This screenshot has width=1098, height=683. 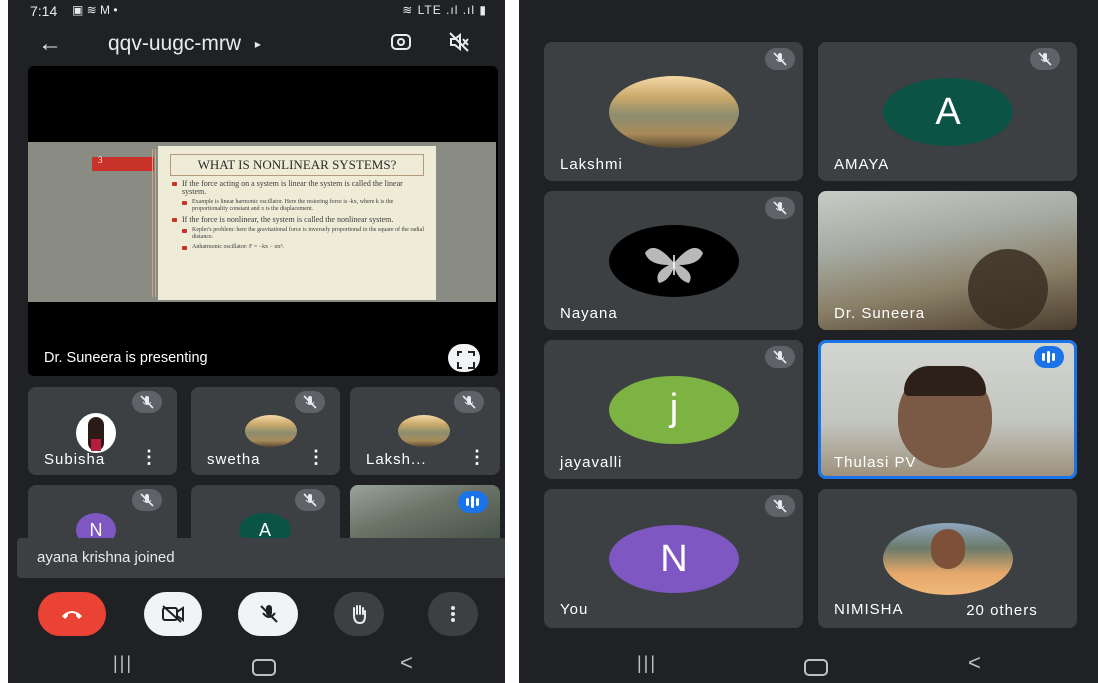 I want to click on participant-tile: Subisha ⋮, so click(x=102, y=431).